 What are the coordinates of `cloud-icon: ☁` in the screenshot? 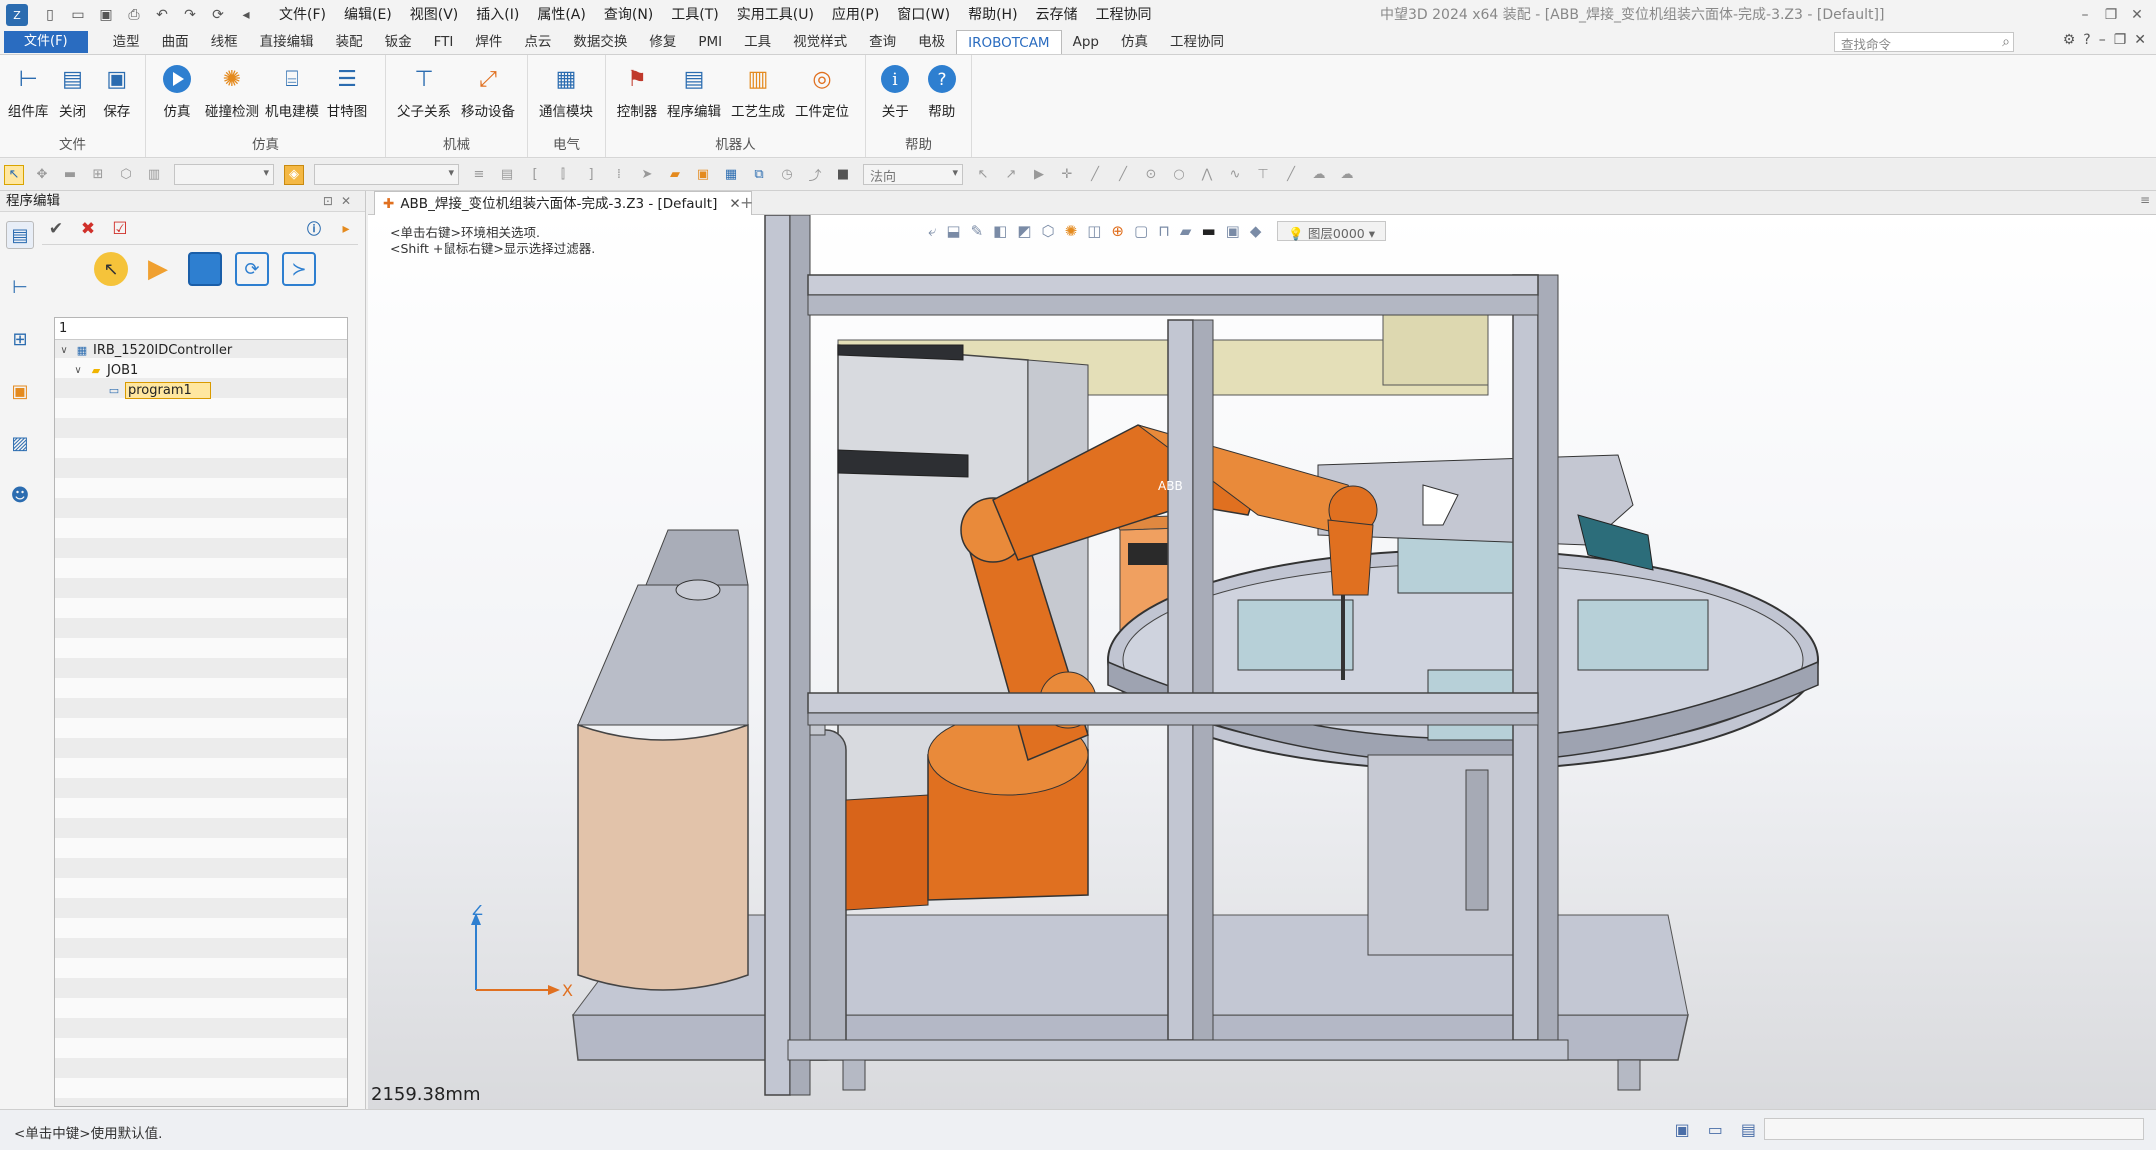 It's located at (1319, 175).